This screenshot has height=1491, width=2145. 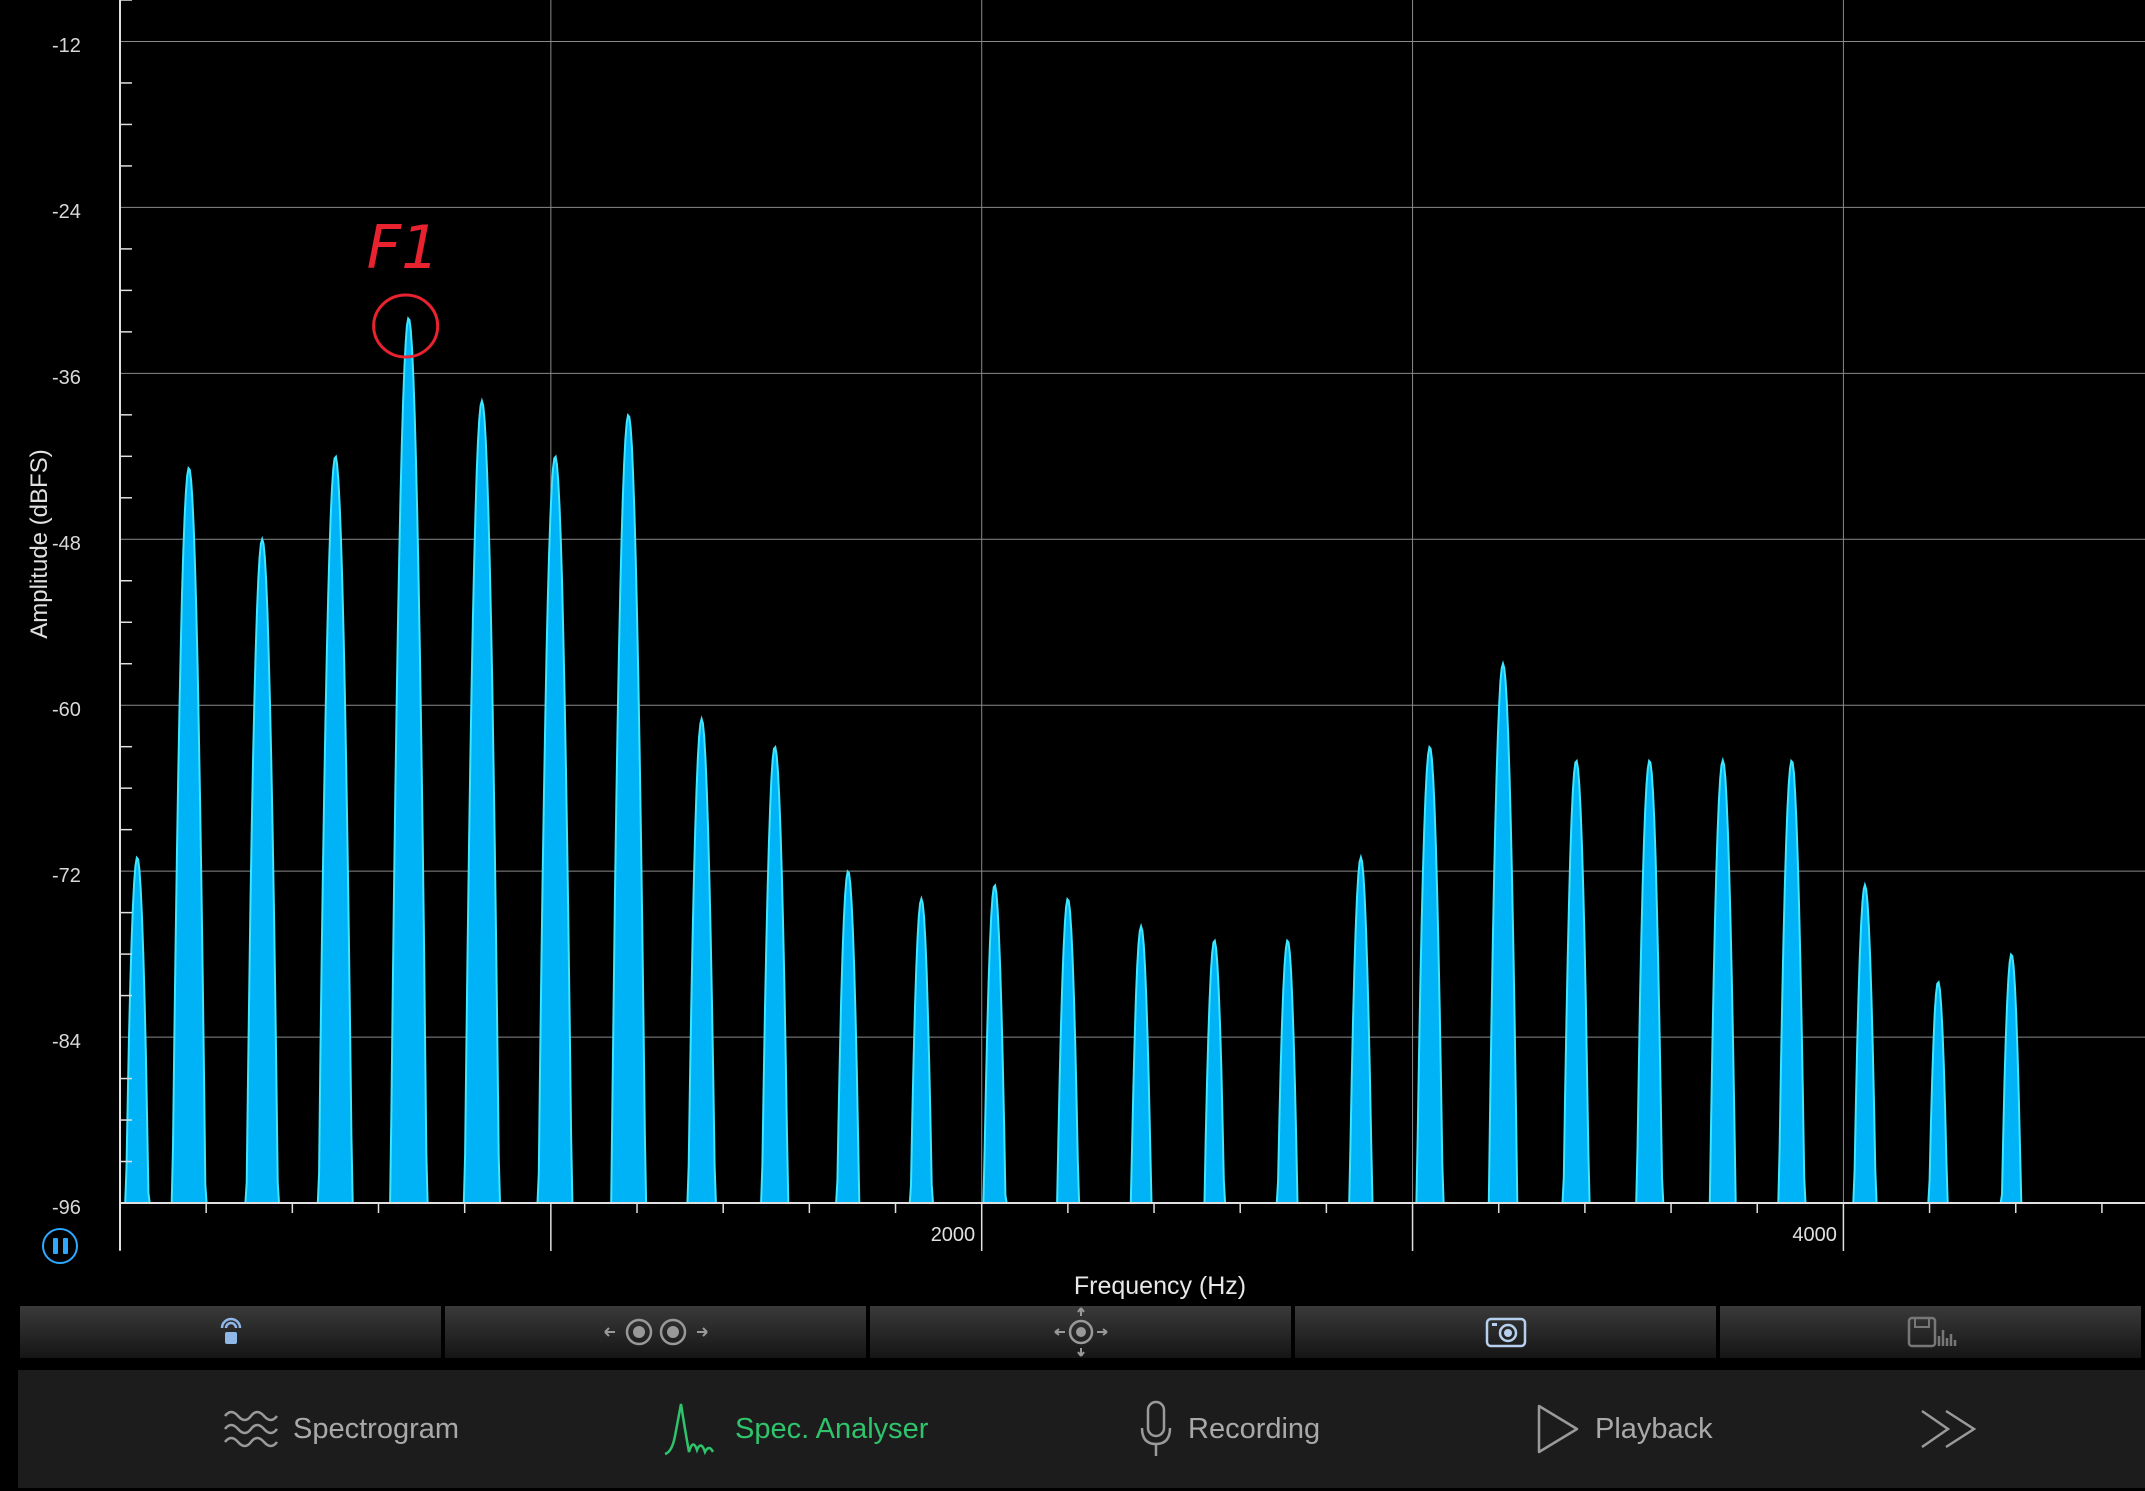 What do you see at coordinates (66, 1208) in the screenshot?
I see `y-tick-label: -96` at bounding box center [66, 1208].